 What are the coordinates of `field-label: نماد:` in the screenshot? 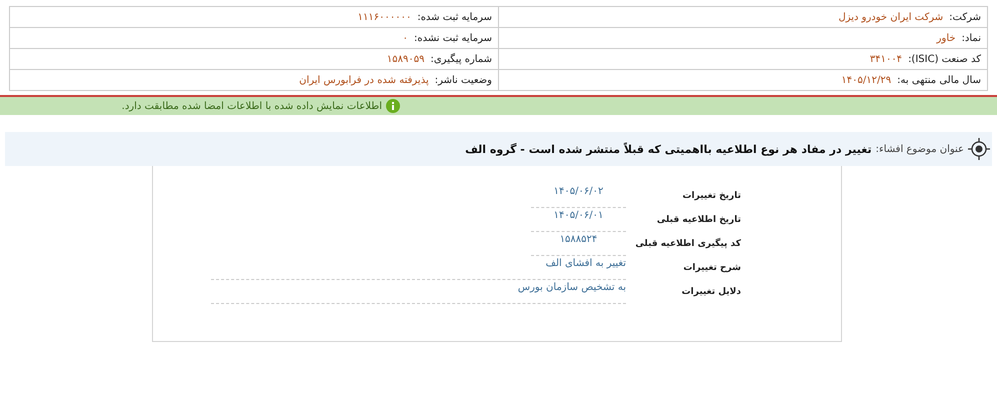 It's located at (971, 38).